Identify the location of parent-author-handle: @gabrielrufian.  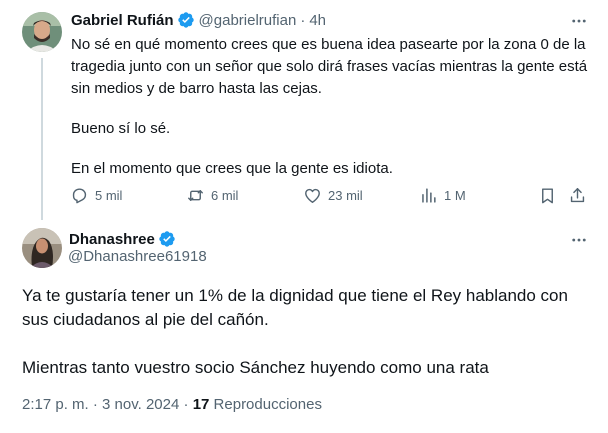
(248, 20).